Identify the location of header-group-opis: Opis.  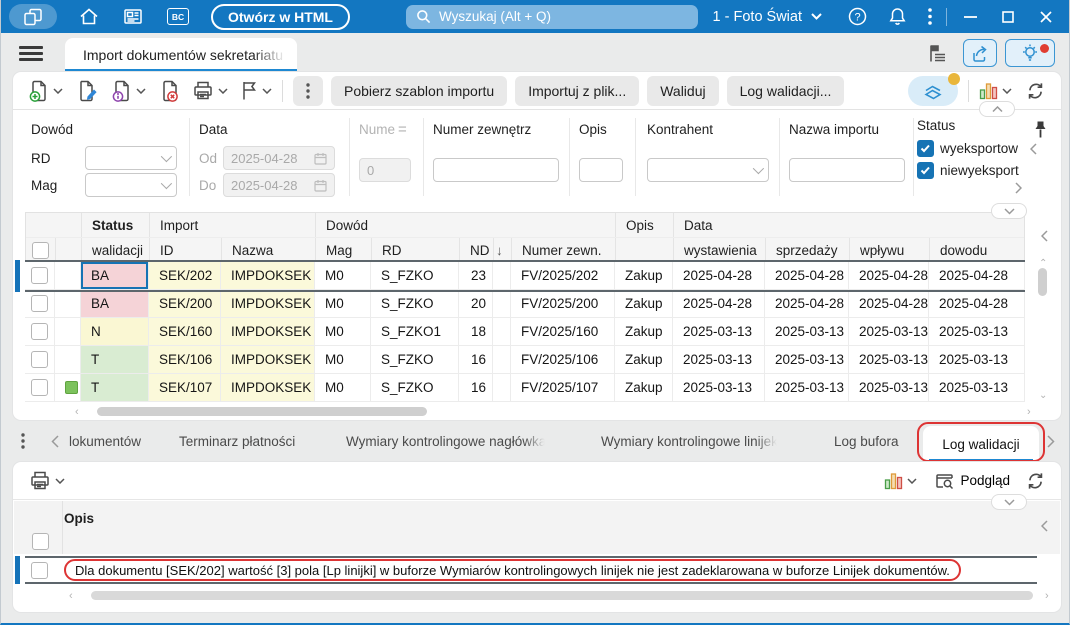
(645, 225).